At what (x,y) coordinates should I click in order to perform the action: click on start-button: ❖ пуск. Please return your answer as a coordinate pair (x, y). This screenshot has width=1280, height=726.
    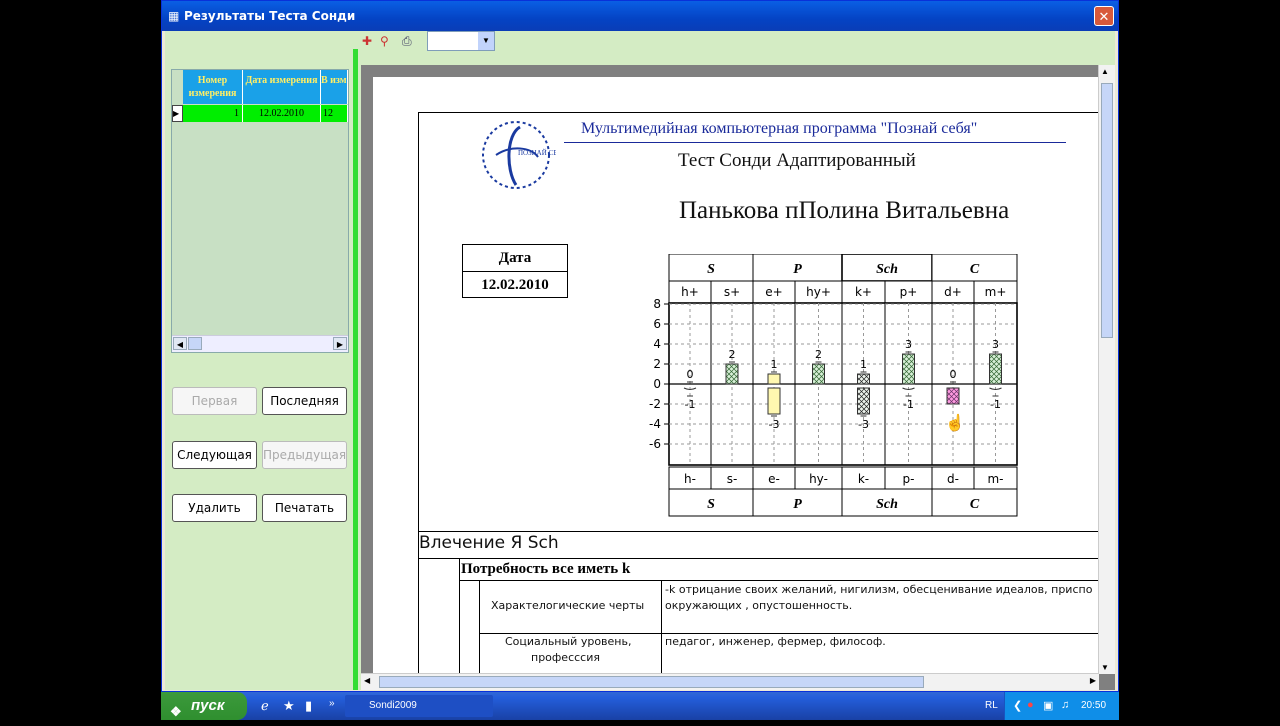
    Looking at the image, I should click on (204, 706).